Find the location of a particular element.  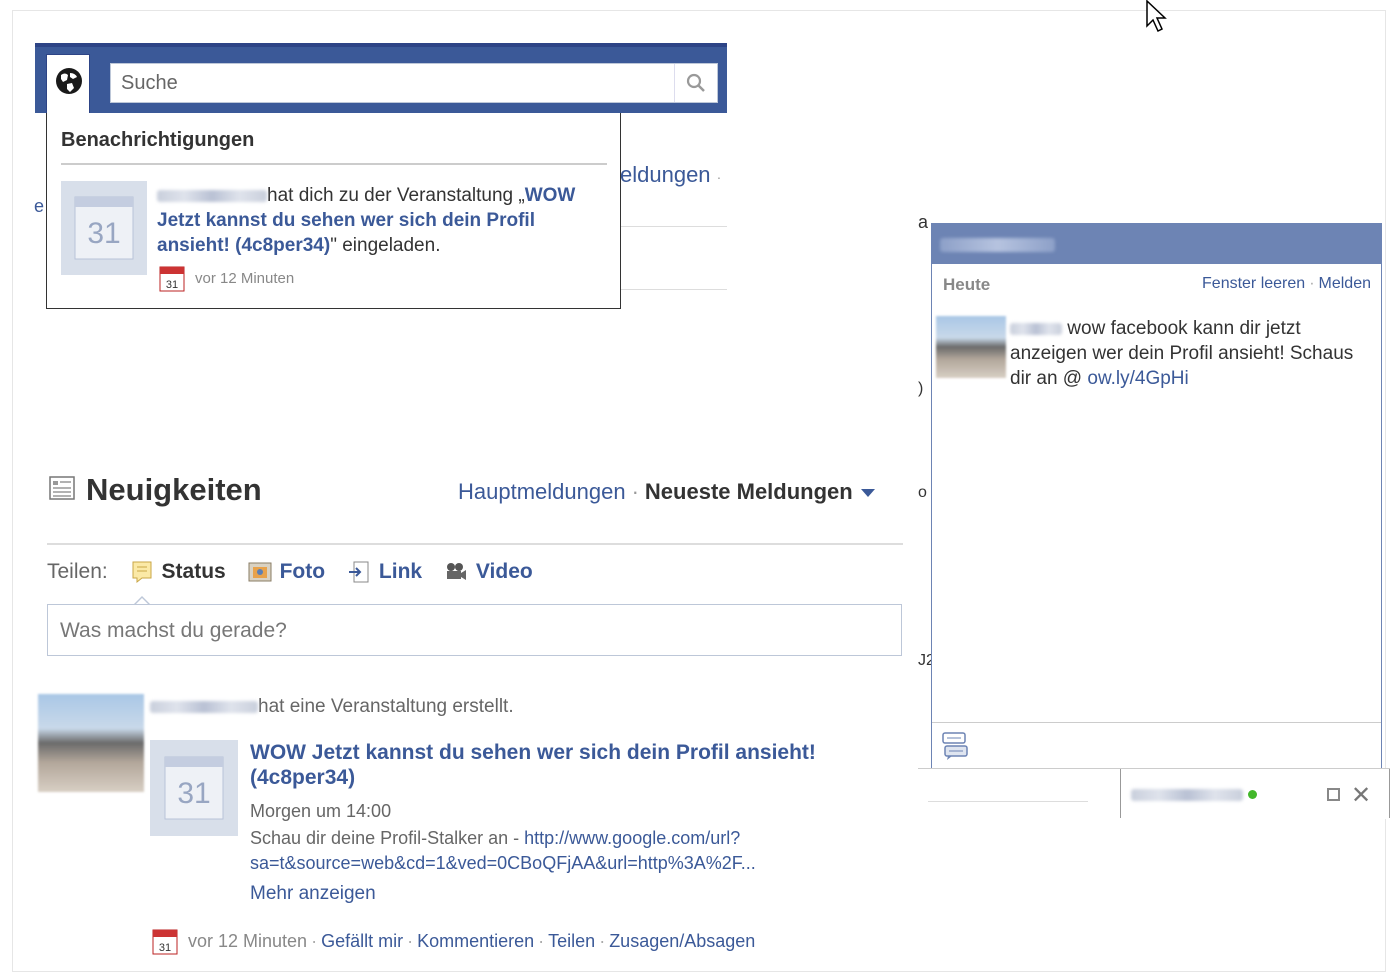

search-button is located at coordinates (695, 83).